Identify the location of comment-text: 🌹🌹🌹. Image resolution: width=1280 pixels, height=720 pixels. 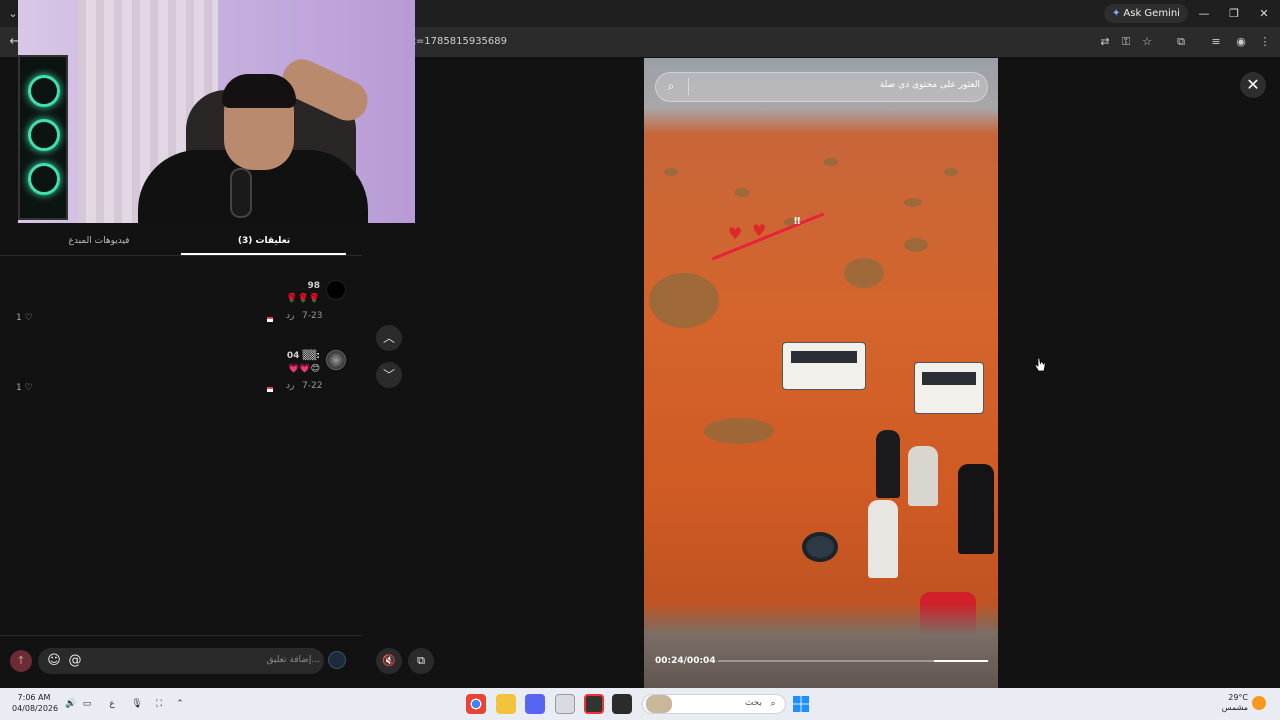
(303, 299).